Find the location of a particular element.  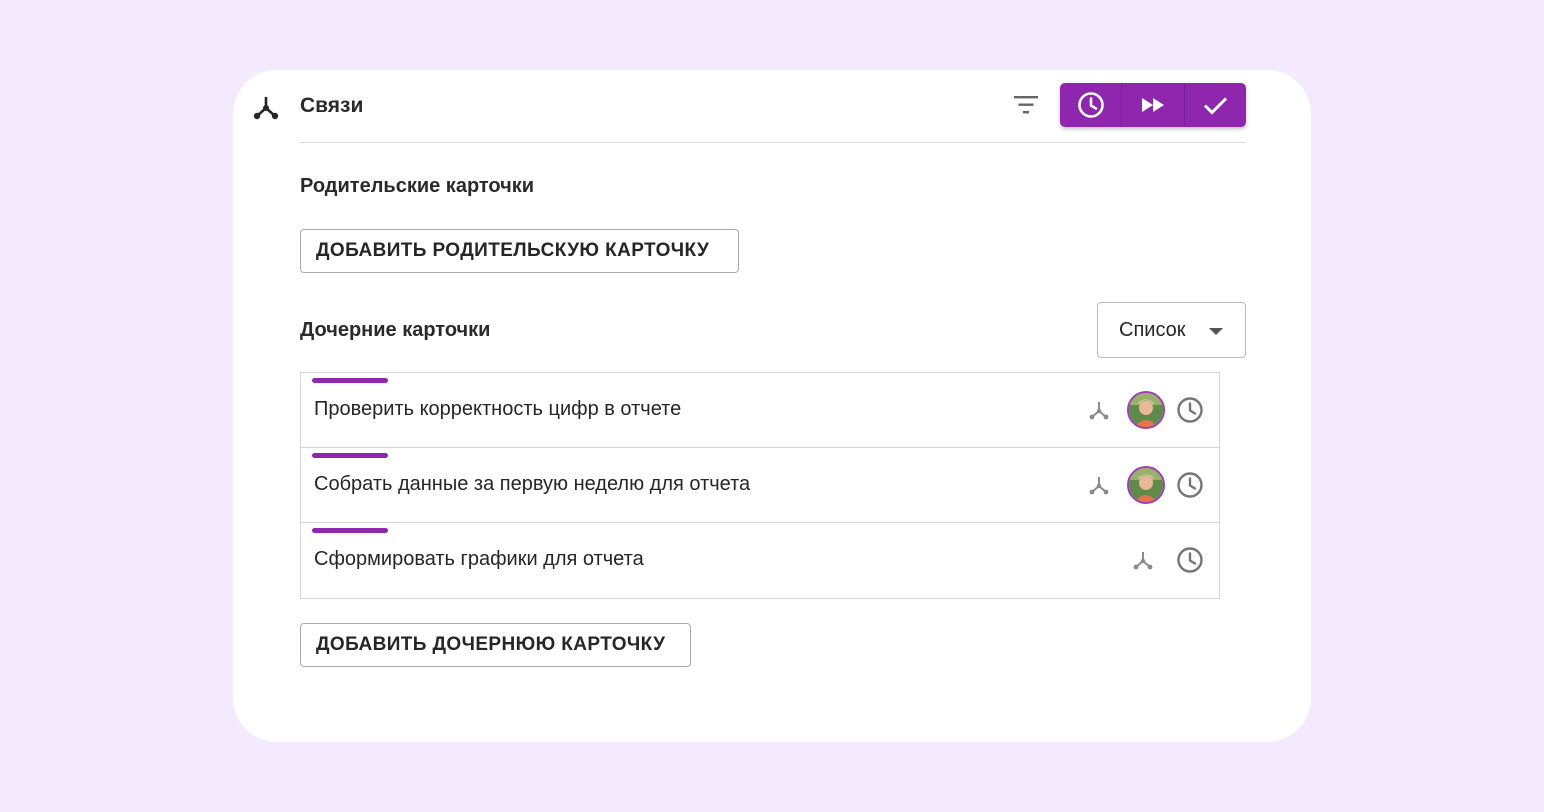

add-child-card-button: ДОБАВИТЬ ДОЧЕРНЮЮ КАРТОЧКУ is located at coordinates (495, 645).